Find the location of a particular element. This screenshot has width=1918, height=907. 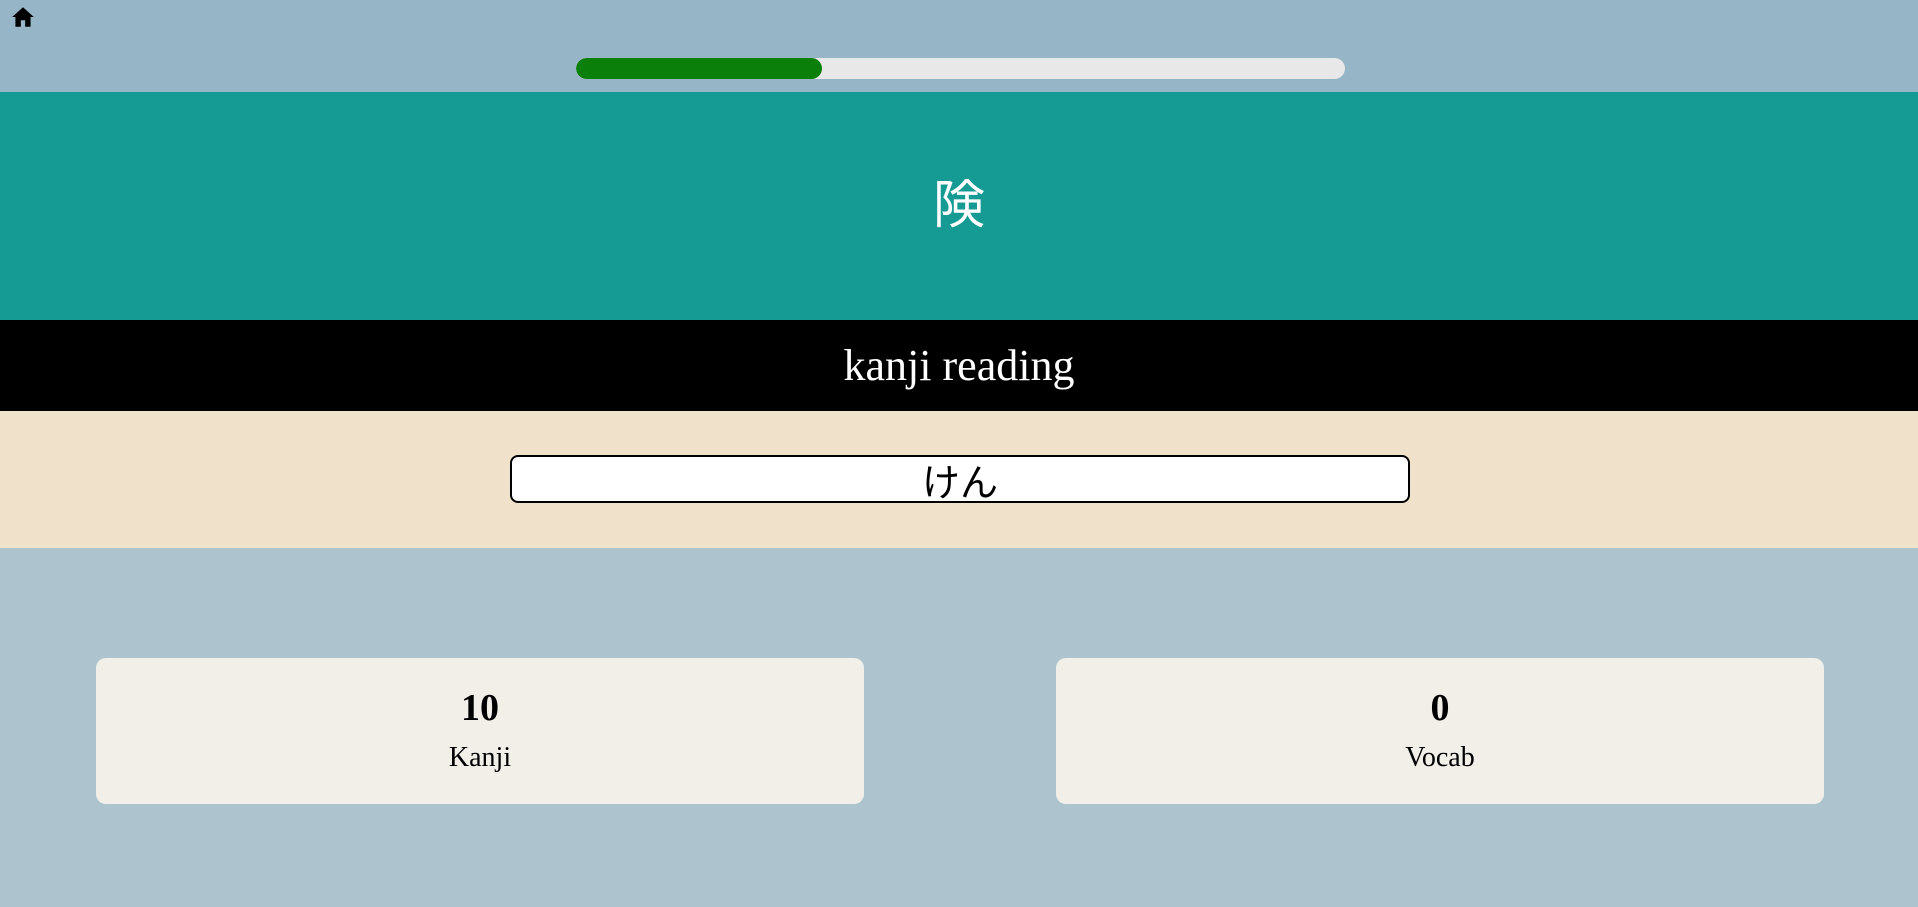

vocab-count: 0 is located at coordinates (1440, 708).